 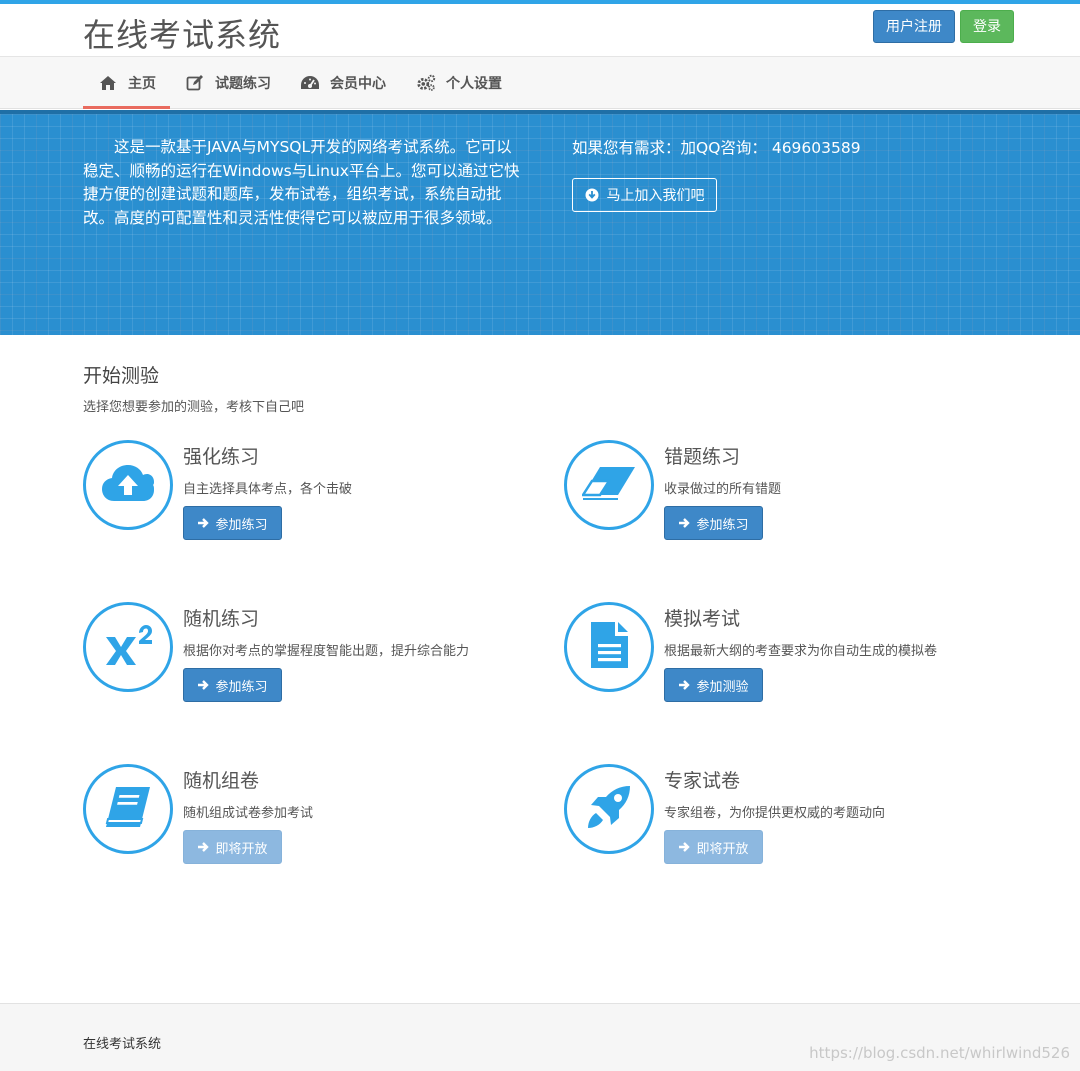 I want to click on nav-item-home: 主页, so click(x=126, y=83).